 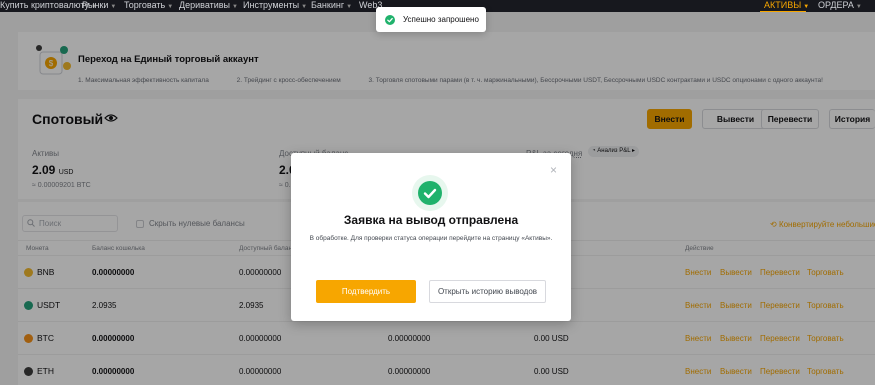 I want to click on check-circle-icon, so click(x=430, y=193).